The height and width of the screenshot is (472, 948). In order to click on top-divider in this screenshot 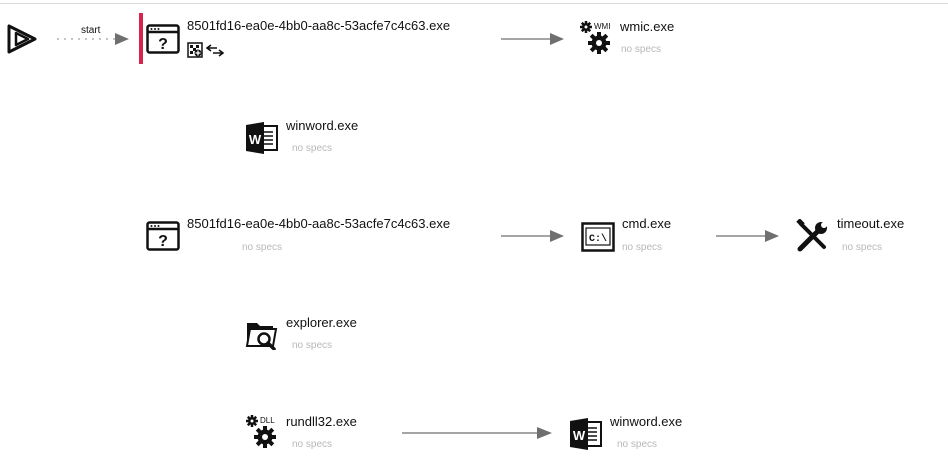, I will do `click(474, 3)`.